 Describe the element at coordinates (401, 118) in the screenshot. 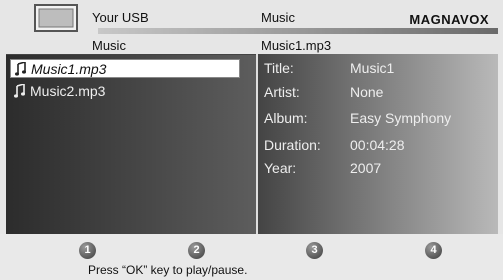

I see `detail-value: Easy Symphony` at that location.